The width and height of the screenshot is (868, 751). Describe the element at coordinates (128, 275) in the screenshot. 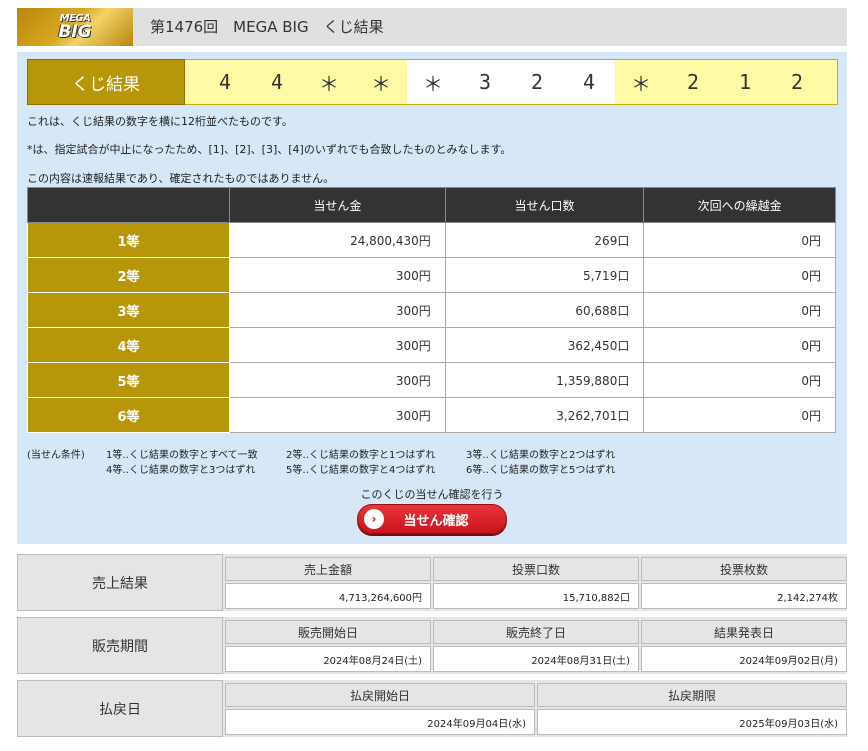

I see `grade-cell: 2等` at that location.